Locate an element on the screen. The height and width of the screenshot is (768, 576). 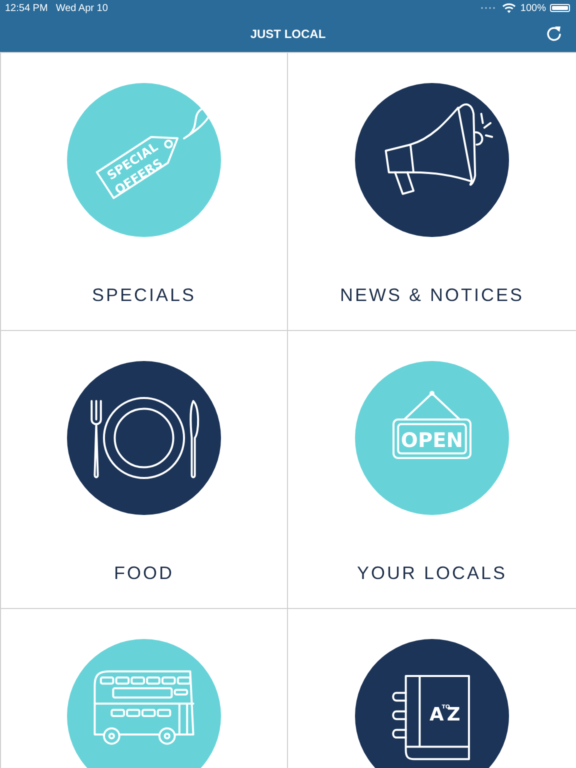
battery-icon is located at coordinates (560, 8).